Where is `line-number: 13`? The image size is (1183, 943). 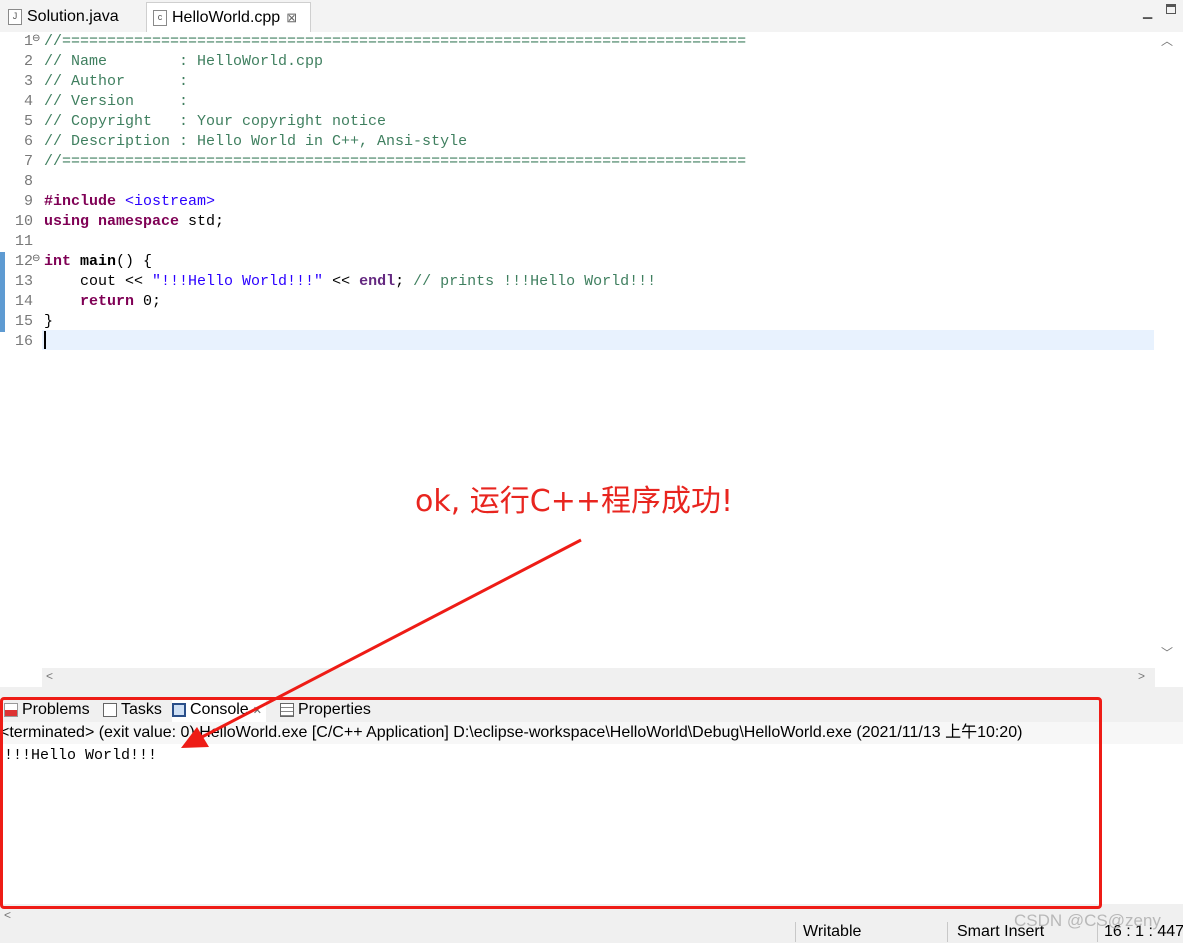 line-number: 13 is located at coordinates (23, 281).